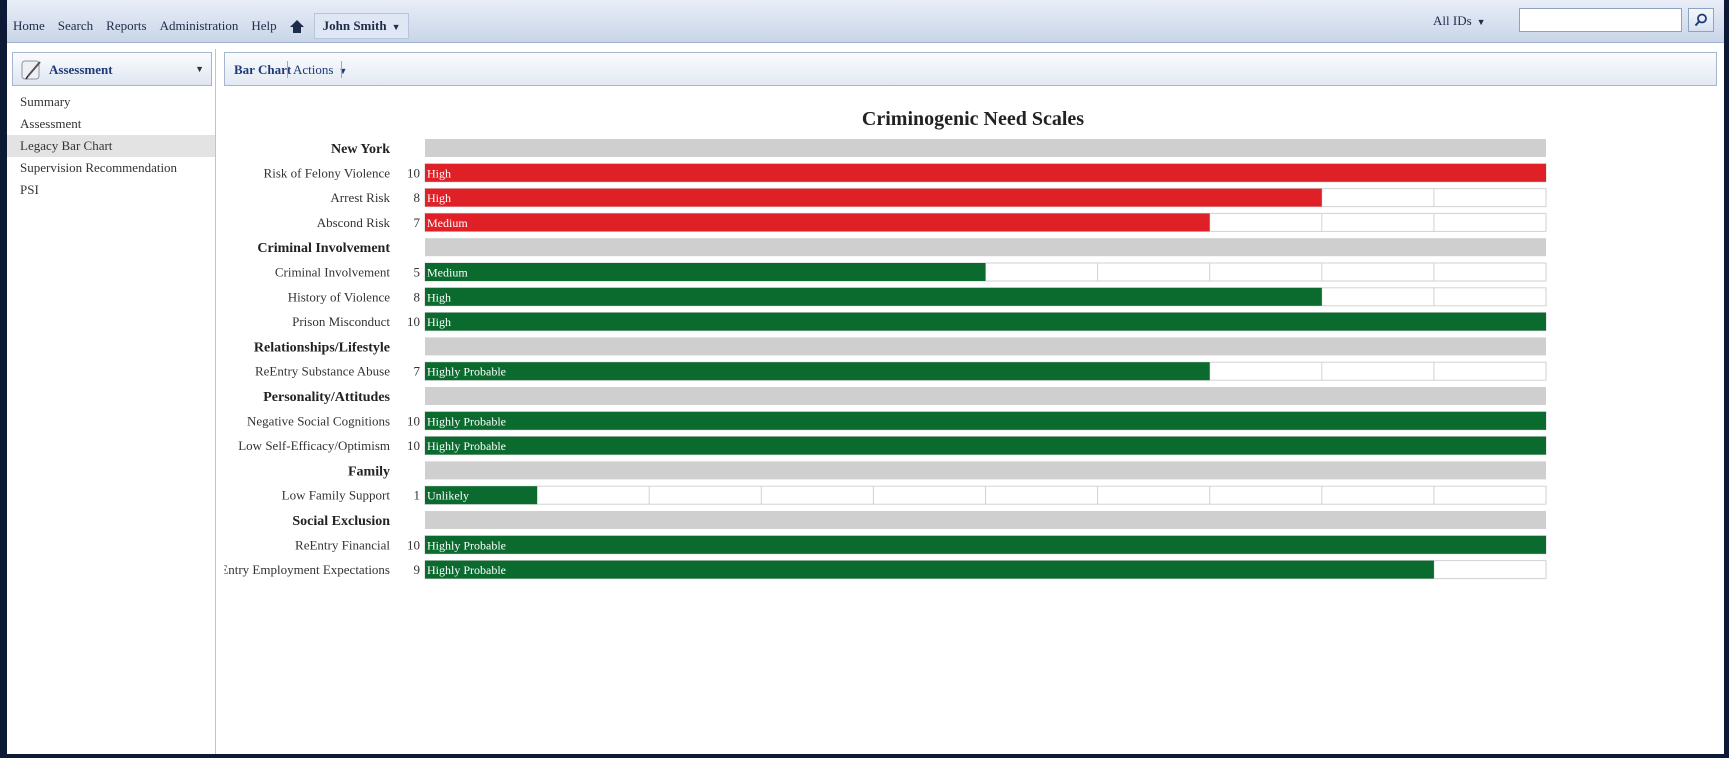  Describe the element at coordinates (417, 495) in the screenshot. I see `scale-value: 1` at that location.